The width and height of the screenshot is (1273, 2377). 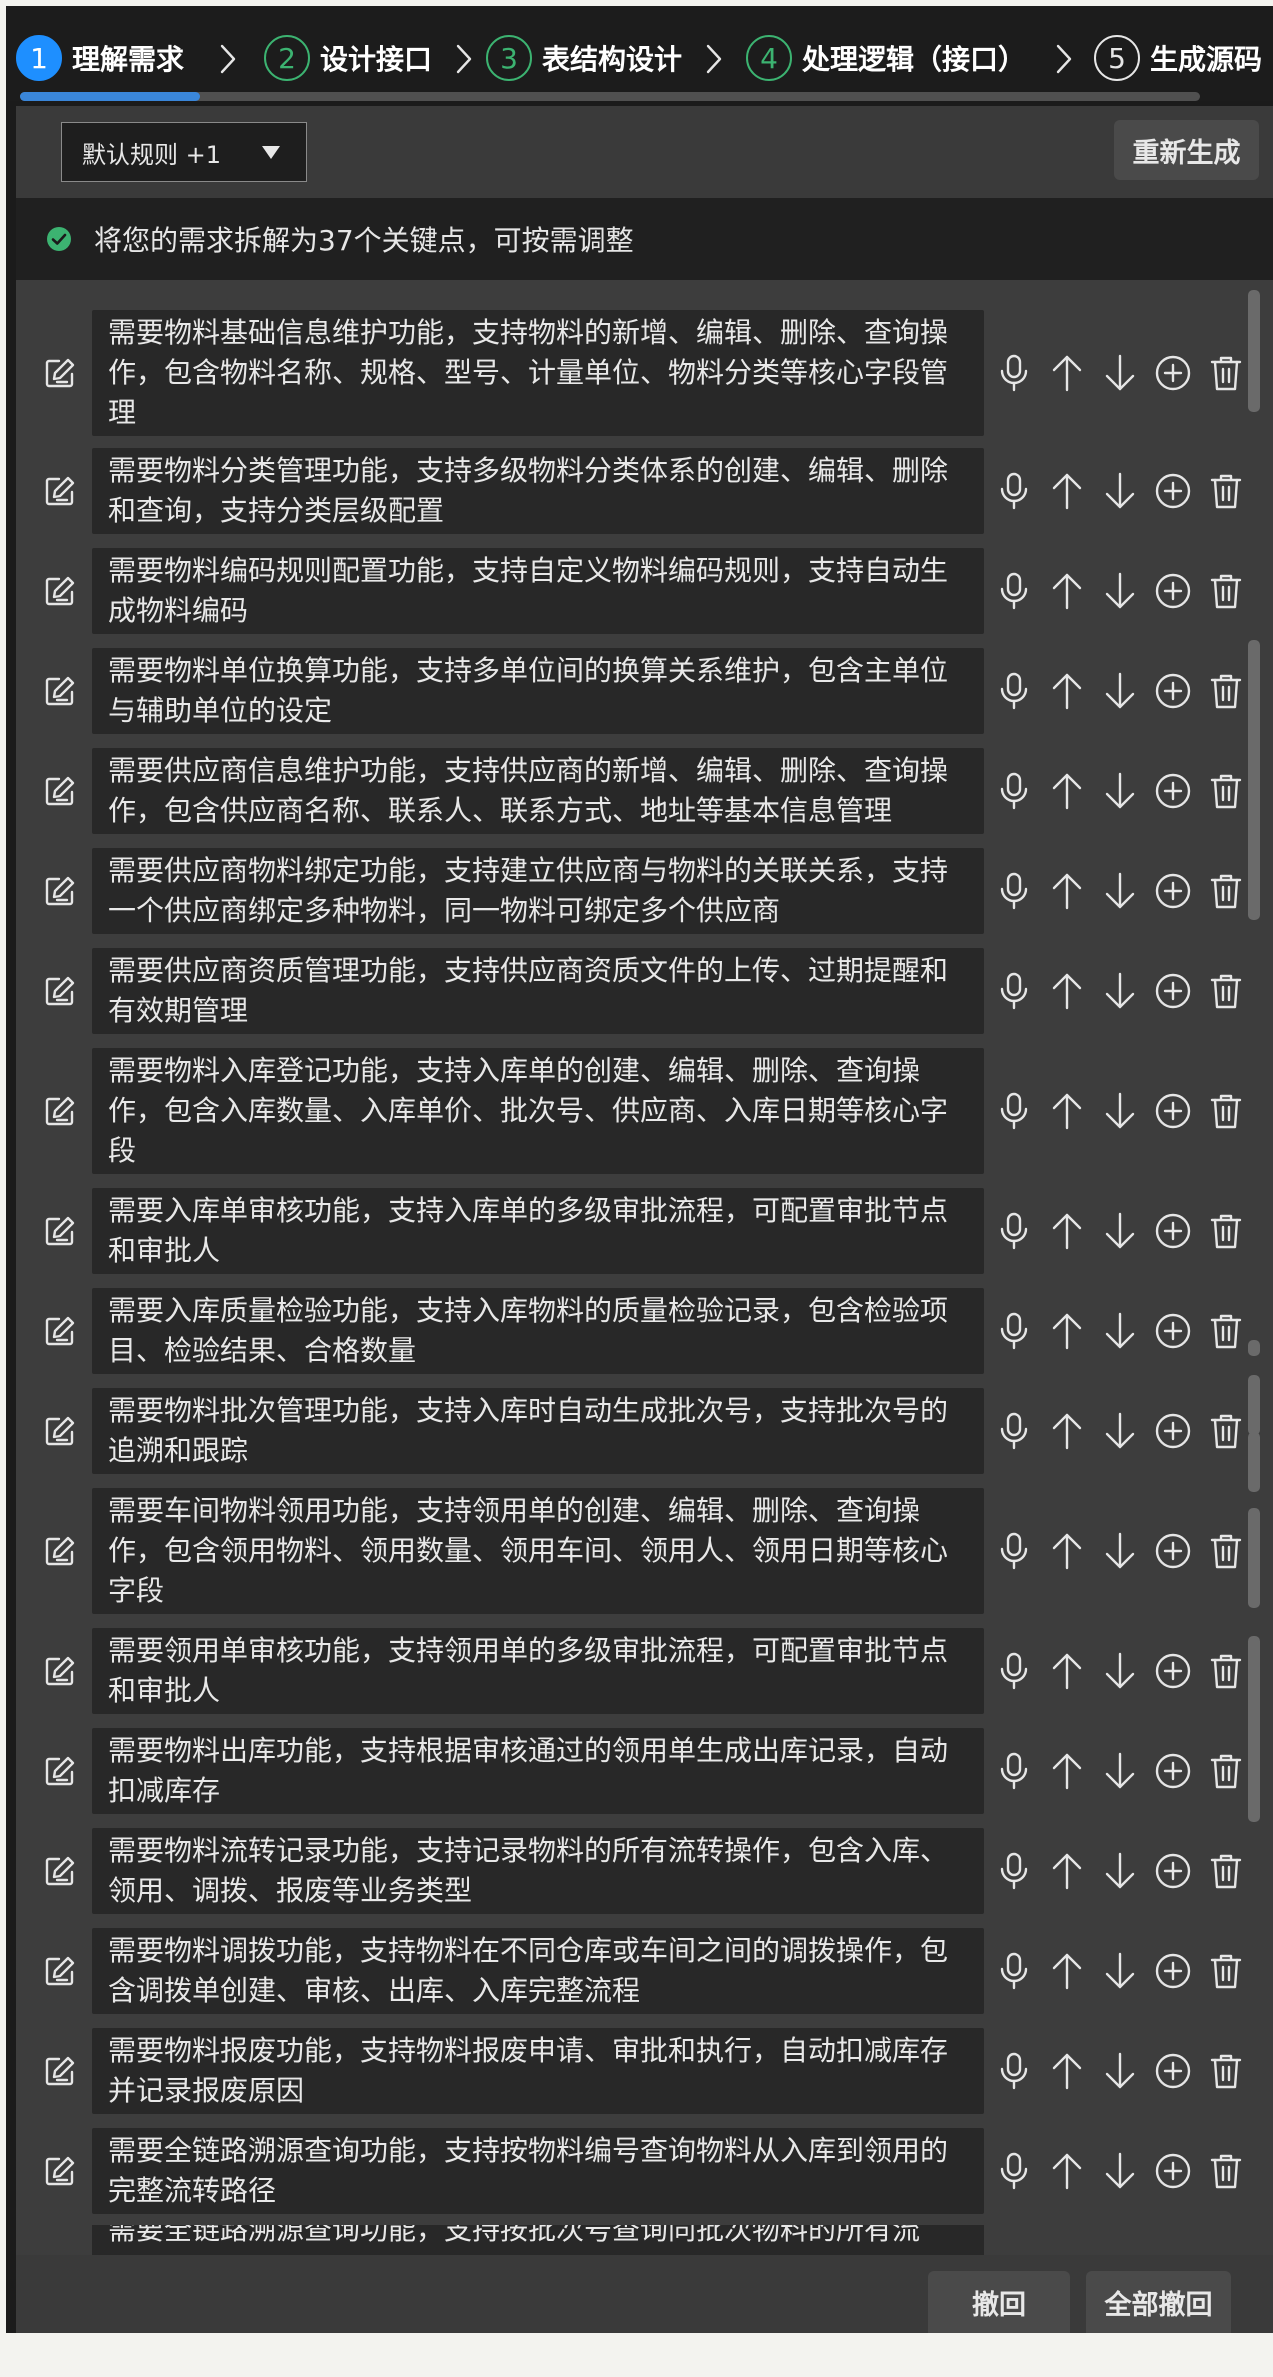 I want to click on undo-button: 撤回, so click(x=999, y=2302).